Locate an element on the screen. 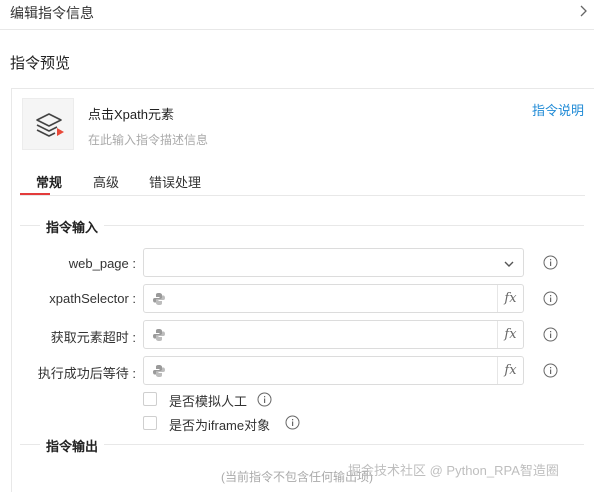  iframe-checkbox is located at coordinates (150, 423).